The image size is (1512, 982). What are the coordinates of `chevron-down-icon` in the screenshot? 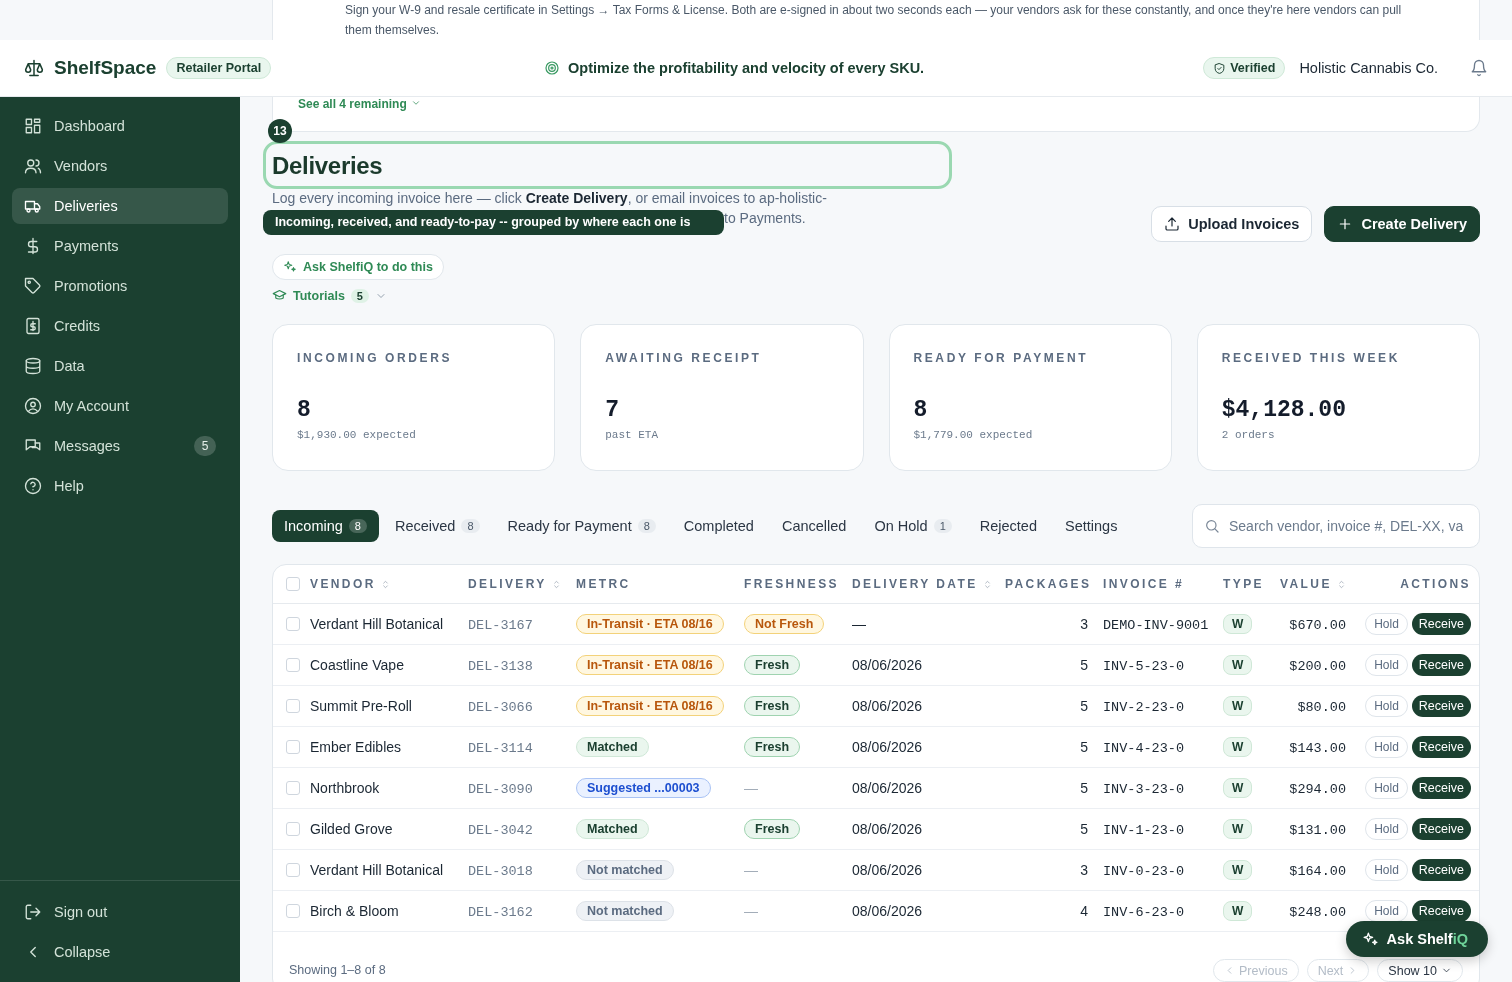 It's located at (416, 103).